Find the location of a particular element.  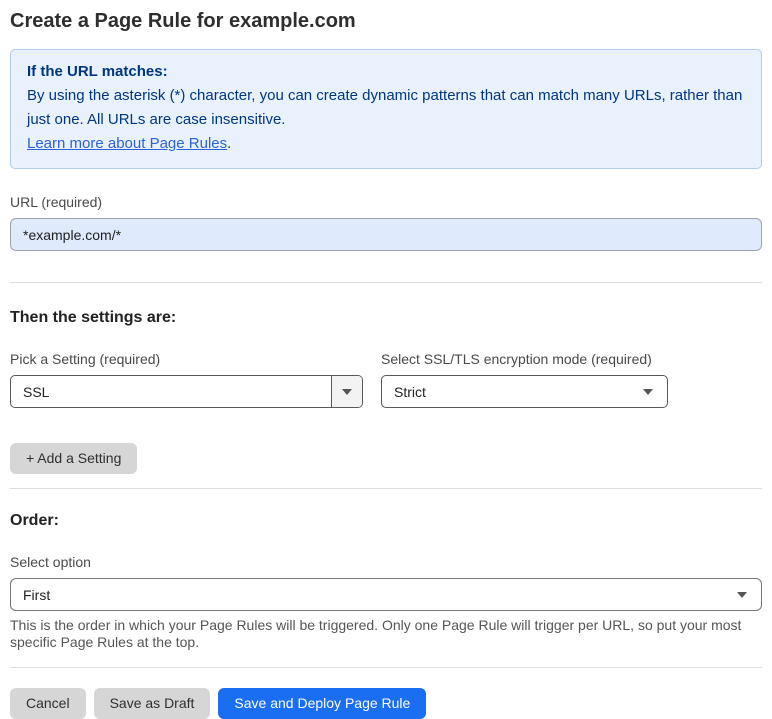

info-box-heading: If the URL matches: is located at coordinates (97, 71).